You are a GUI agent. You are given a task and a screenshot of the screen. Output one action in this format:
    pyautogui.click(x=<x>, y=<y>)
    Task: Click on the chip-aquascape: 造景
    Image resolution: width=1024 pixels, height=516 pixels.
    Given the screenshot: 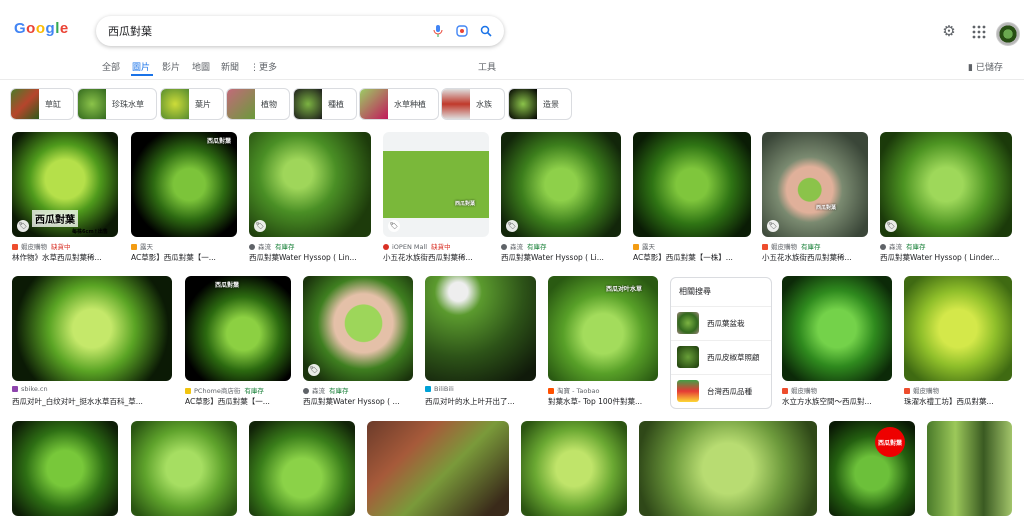 What is the action you would take?
    pyautogui.click(x=540, y=104)
    